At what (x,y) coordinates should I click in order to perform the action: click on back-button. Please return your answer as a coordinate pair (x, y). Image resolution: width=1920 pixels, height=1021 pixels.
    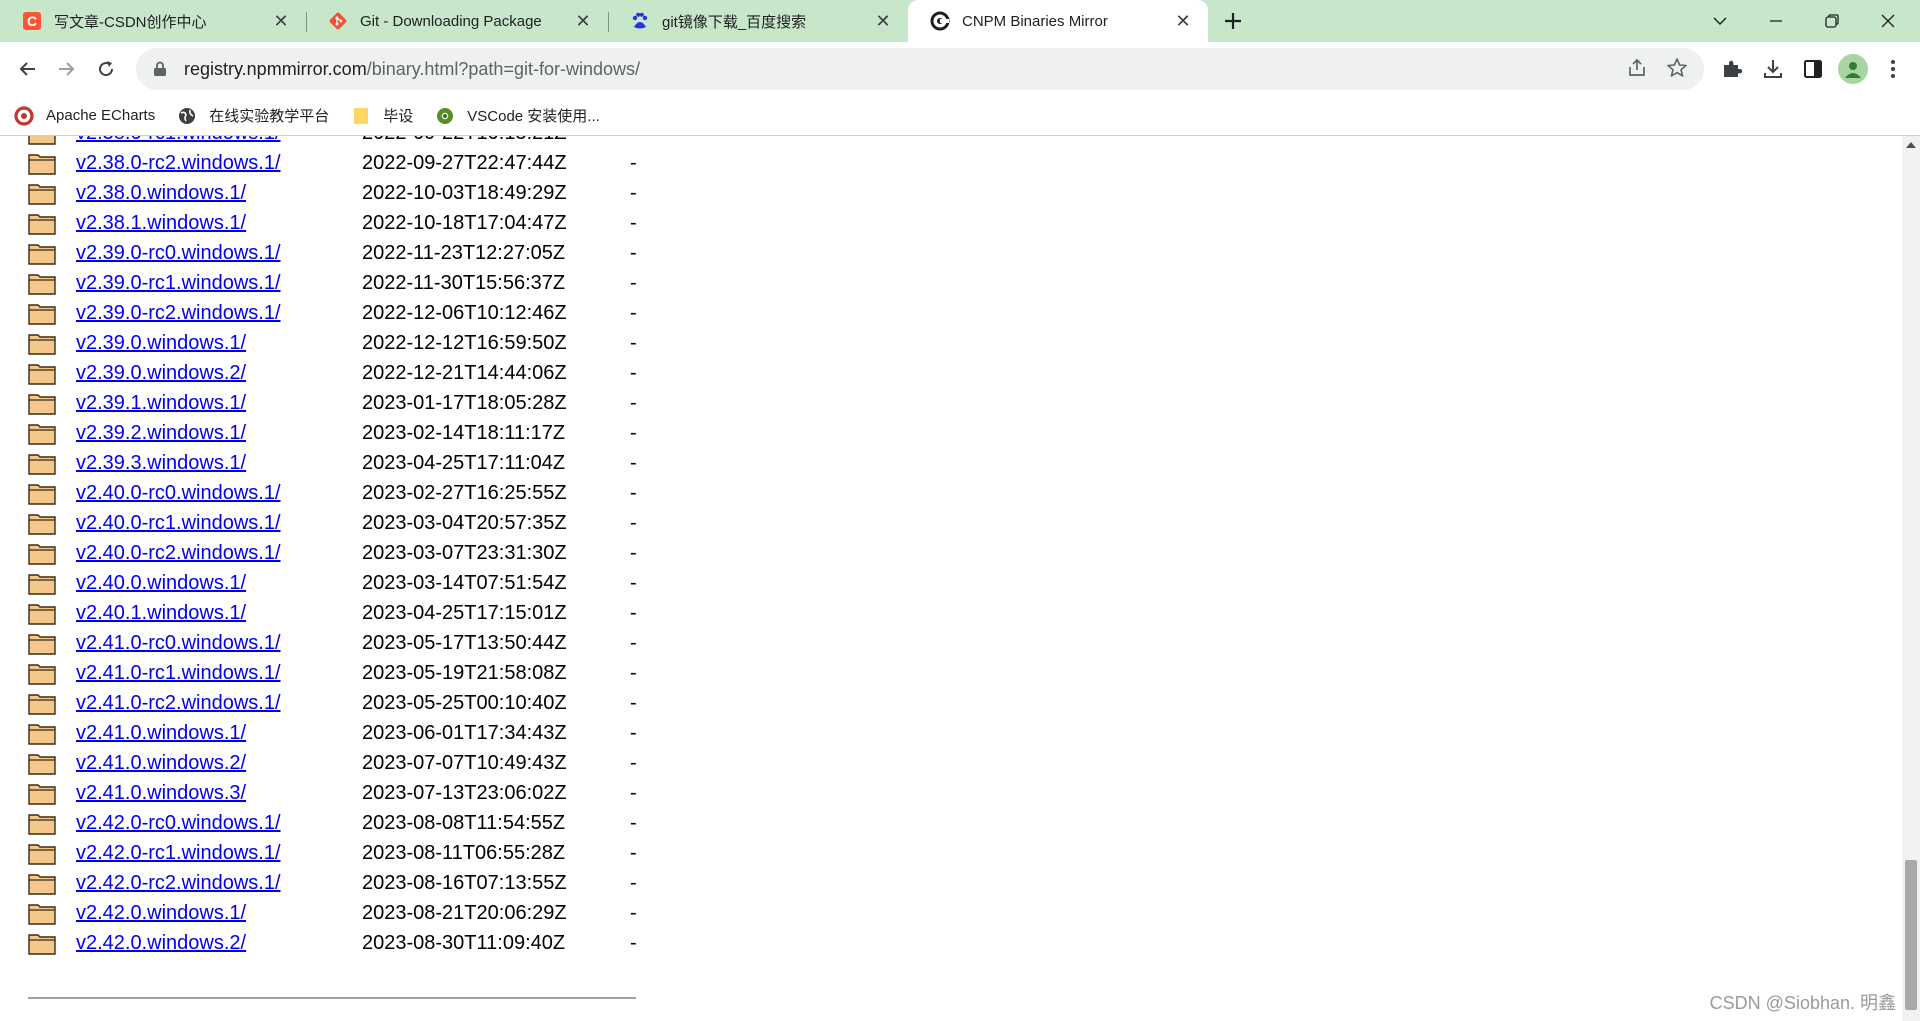
    Looking at the image, I should click on (28, 69).